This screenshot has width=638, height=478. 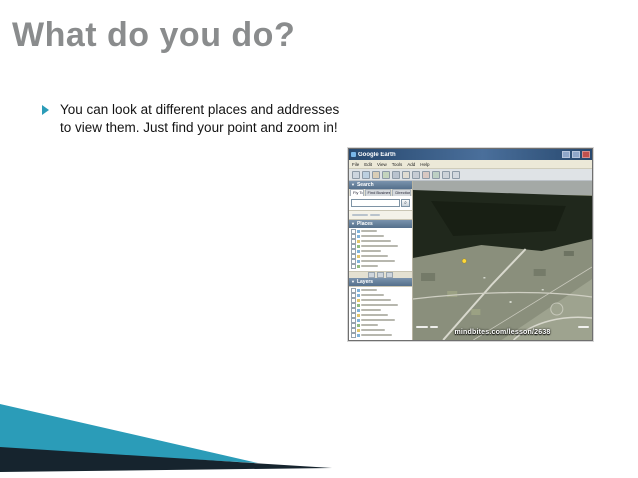 I want to click on places-panel-header: ▼ Places, so click(x=380, y=224).